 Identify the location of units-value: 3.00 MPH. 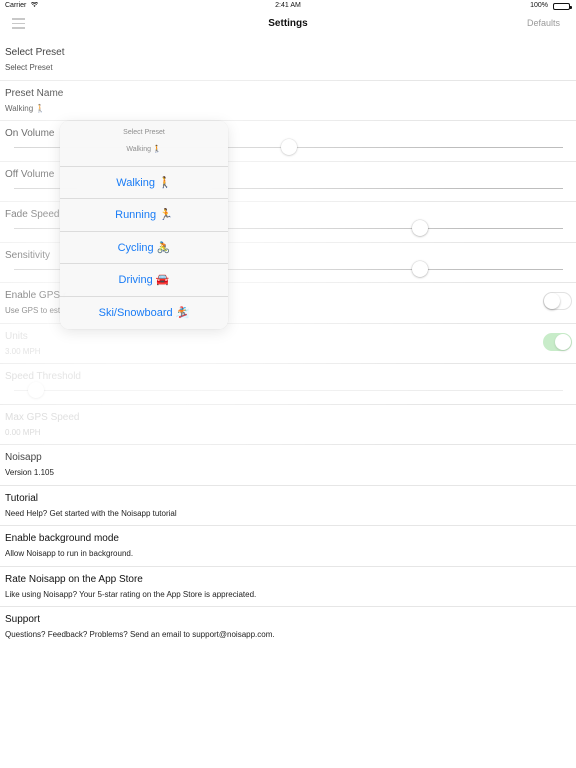
(23, 351).